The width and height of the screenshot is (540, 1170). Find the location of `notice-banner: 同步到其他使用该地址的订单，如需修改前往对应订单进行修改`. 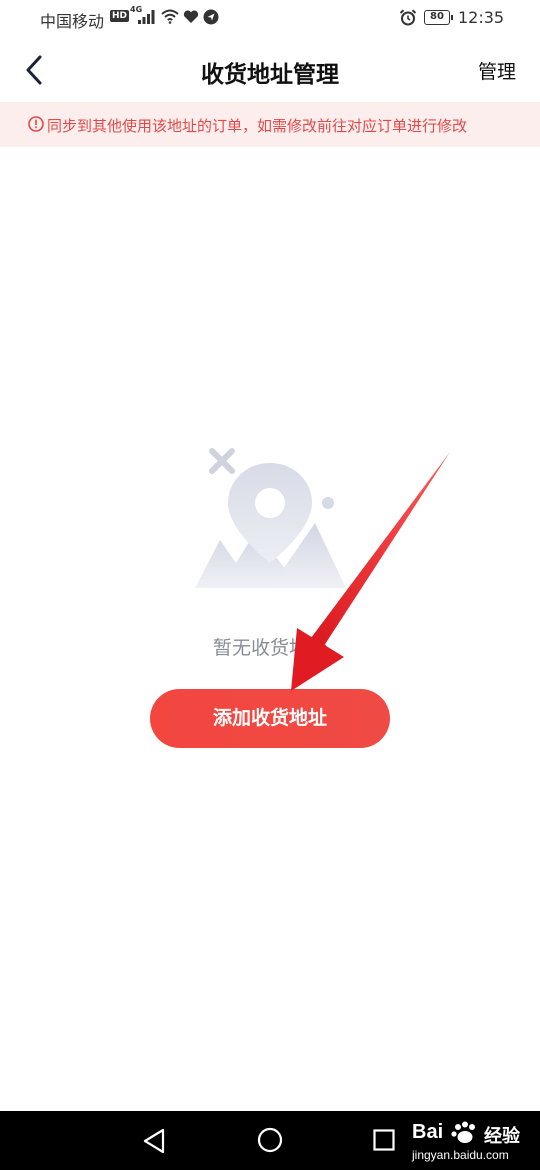

notice-banner: 同步到其他使用该地址的订单，如需修改前往对应订单进行修改 is located at coordinates (270, 124).